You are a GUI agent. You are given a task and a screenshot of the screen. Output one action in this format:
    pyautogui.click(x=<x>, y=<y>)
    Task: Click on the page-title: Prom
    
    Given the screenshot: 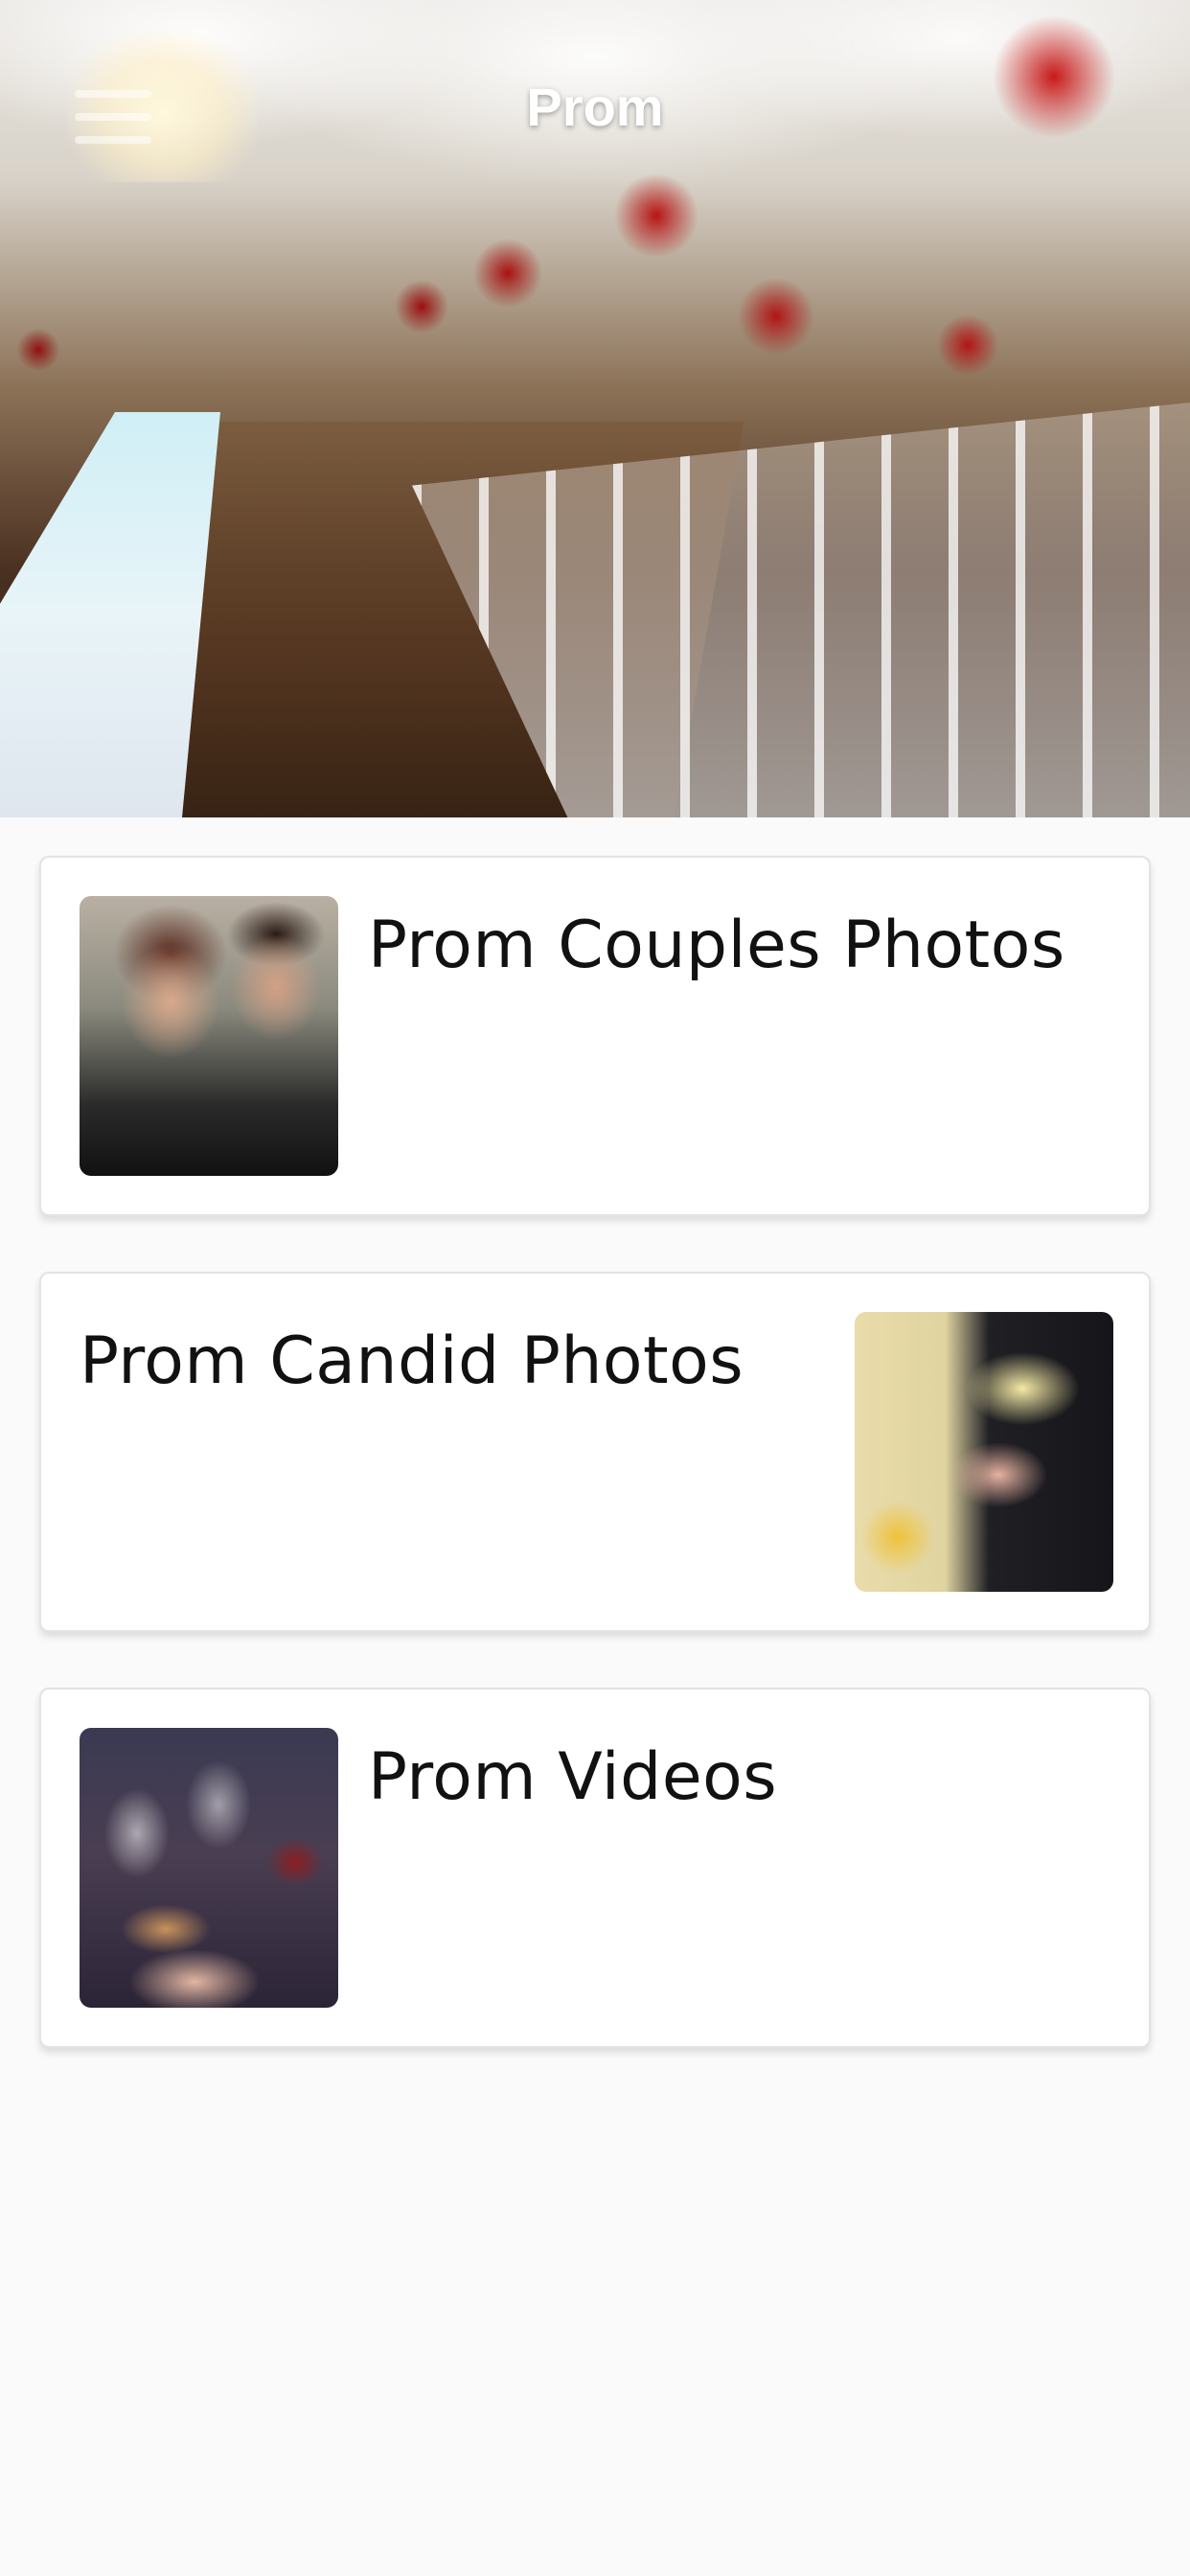 What is the action you would take?
    pyautogui.click(x=595, y=107)
    